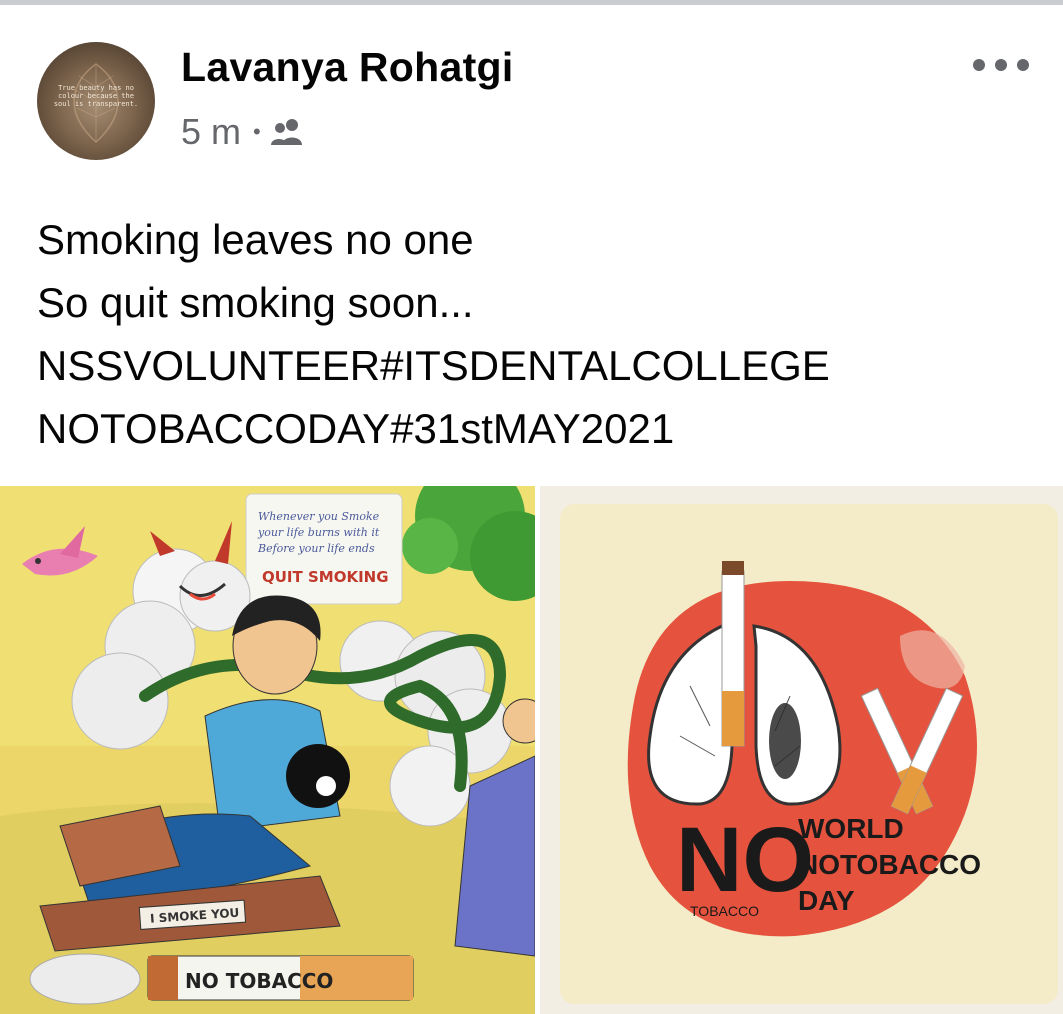 The height and width of the screenshot is (1014, 1063). I want to click on quote-line: your life burns with it, so click(318, 532).